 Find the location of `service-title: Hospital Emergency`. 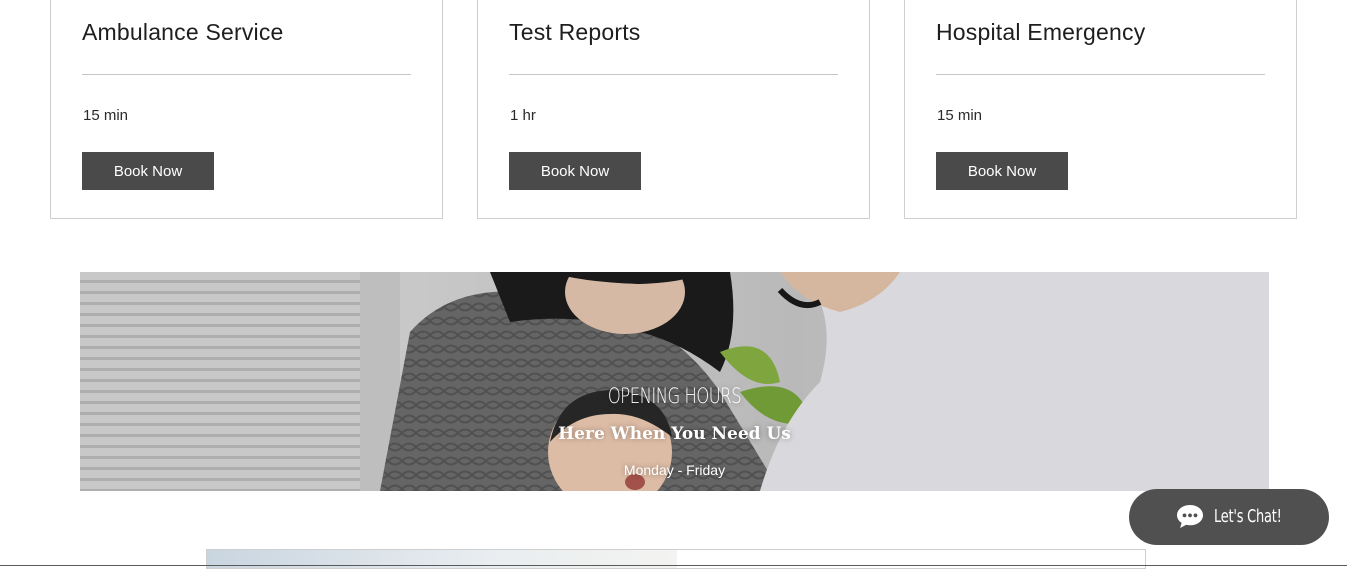

service-title: Hospital Emergency is located at coordinates (1041, 32).